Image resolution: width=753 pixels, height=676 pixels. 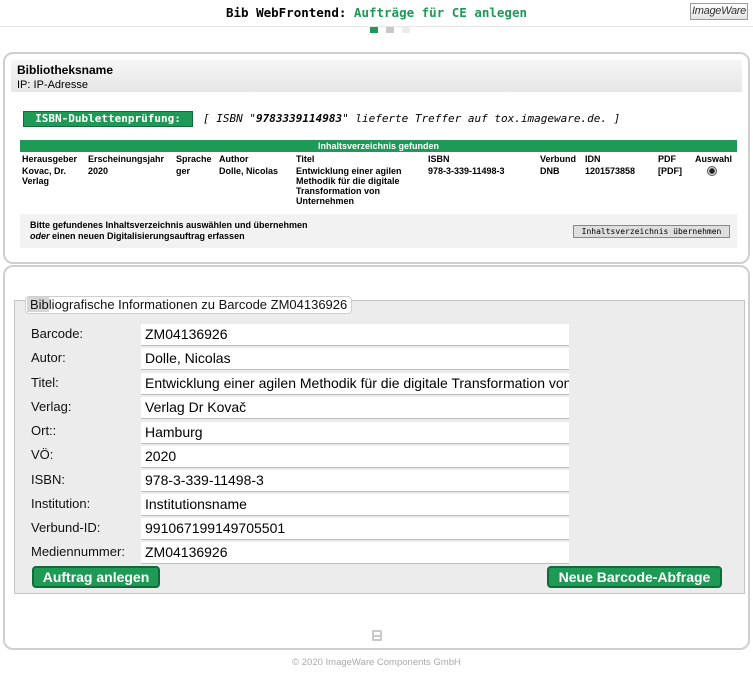 What do you see at coordinates (22, 85) in the screenshot?
I see `ip-label: IP` at bounding box center [22, 85].